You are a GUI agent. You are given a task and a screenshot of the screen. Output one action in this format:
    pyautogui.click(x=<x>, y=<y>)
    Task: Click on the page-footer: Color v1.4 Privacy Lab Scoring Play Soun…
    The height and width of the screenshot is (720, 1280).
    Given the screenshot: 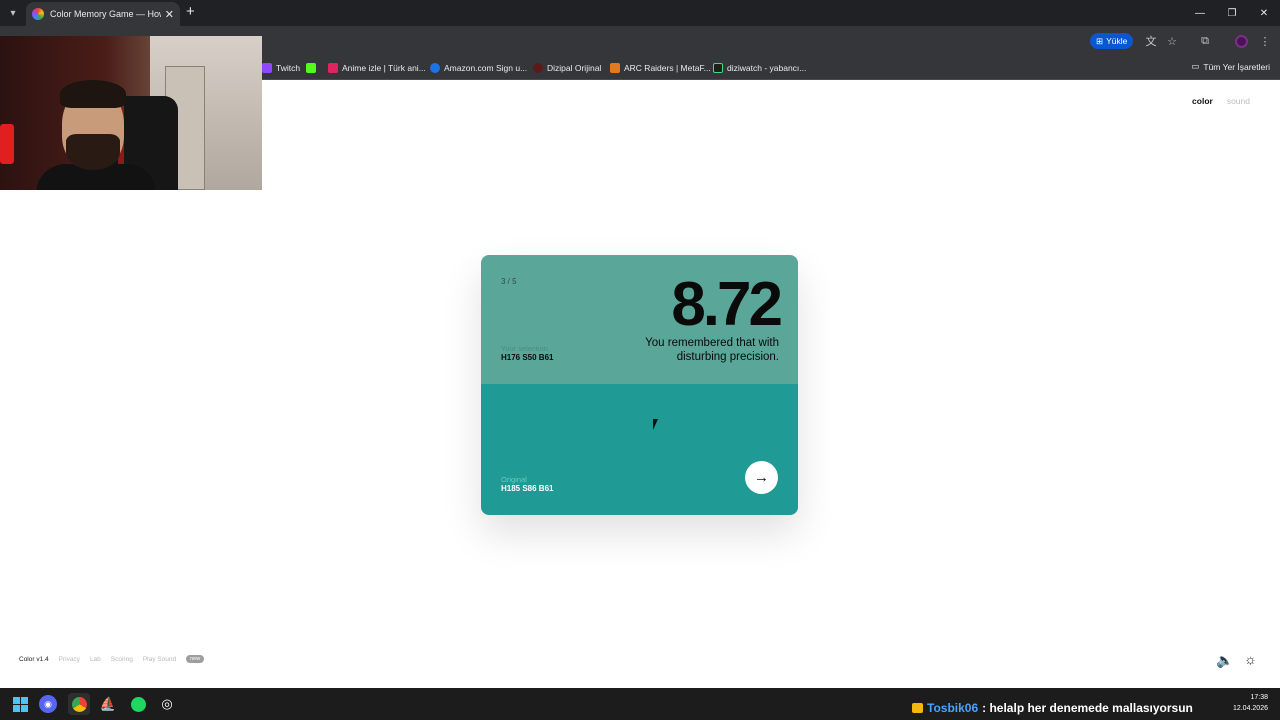 What is the action you would take?
    pyautogui.click(x=112, y=659)
    